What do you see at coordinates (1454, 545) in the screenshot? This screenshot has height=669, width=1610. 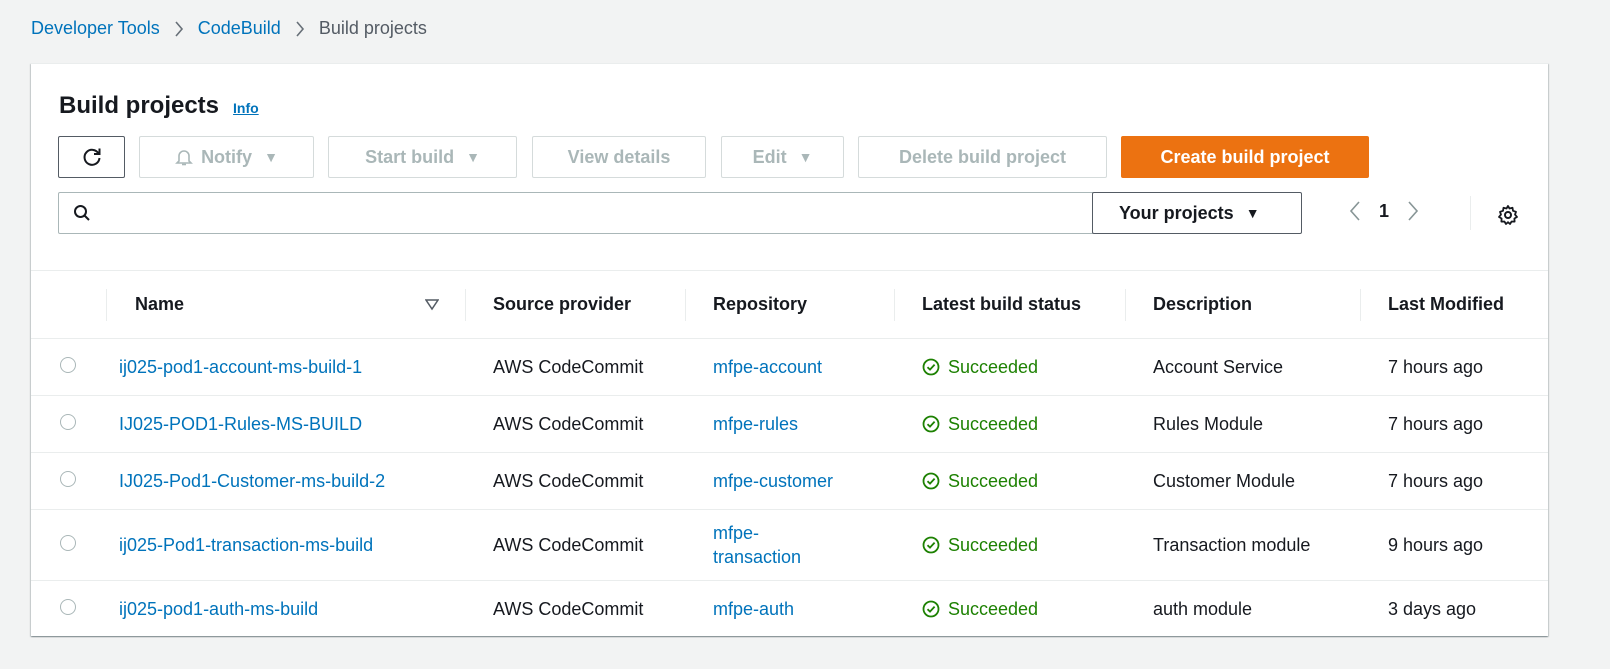 I see `last-modified: 9 hours ago` at bounding box center [1454, 545].